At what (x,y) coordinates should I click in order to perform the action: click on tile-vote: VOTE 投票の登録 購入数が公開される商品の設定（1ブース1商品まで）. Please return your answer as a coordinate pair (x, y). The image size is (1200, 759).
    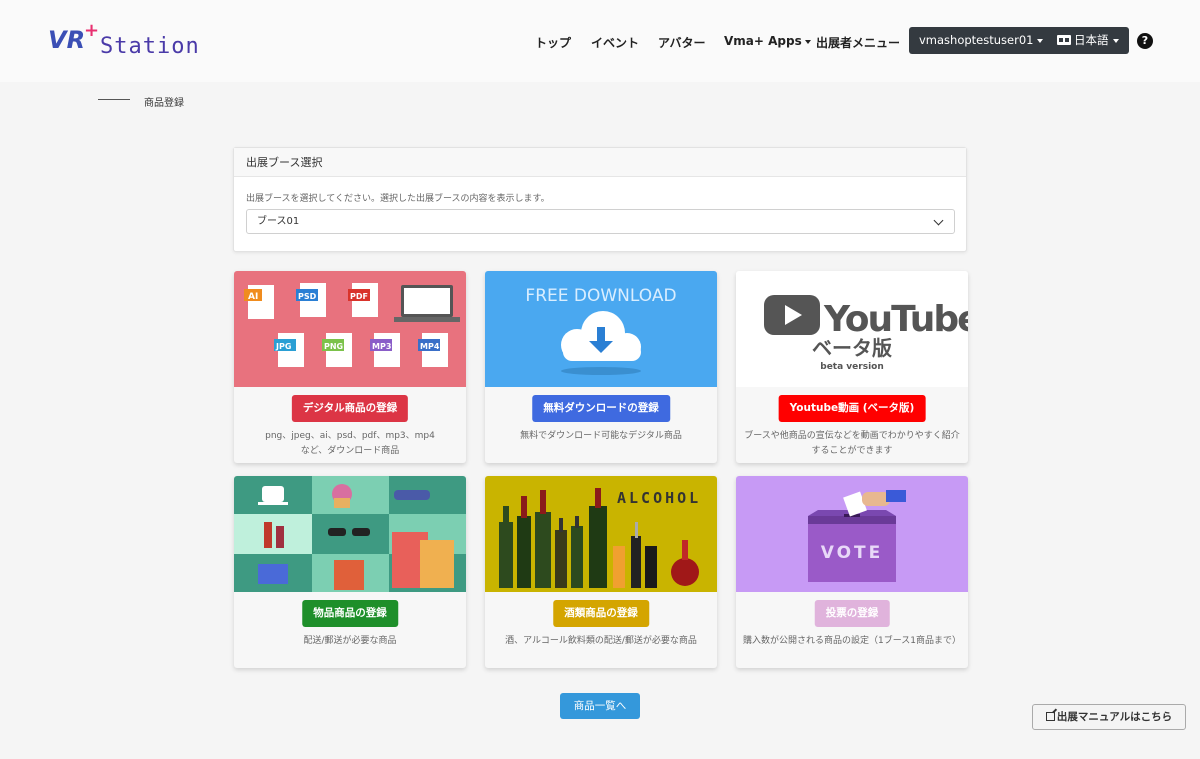
    Looking at the image, I should click on (852, 572).